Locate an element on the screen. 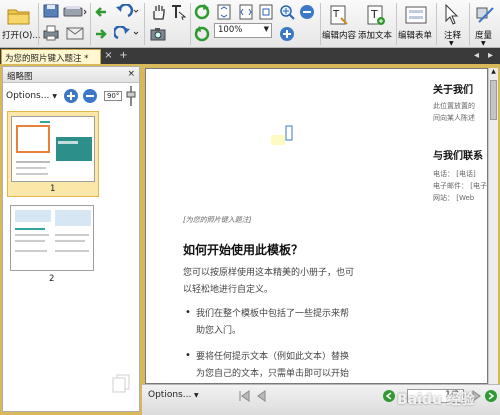 The width and height of the screenshot is (500, 415). actual-size-button is located at coordinates (266, 12).